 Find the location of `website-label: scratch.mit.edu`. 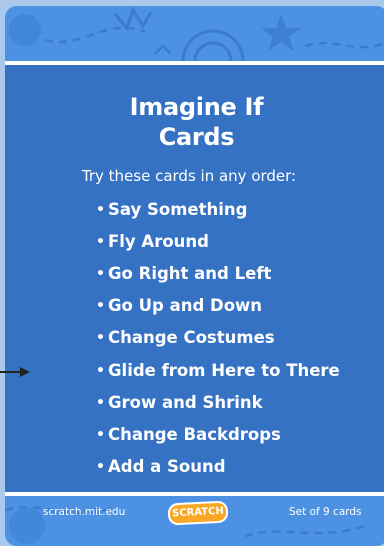

website-label: scratch.mit.edu is located at coordinates (84, 512).